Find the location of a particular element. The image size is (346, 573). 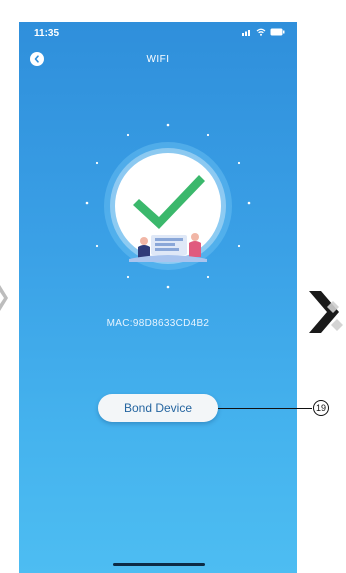

callout-line is located at coordinates (265, 408).